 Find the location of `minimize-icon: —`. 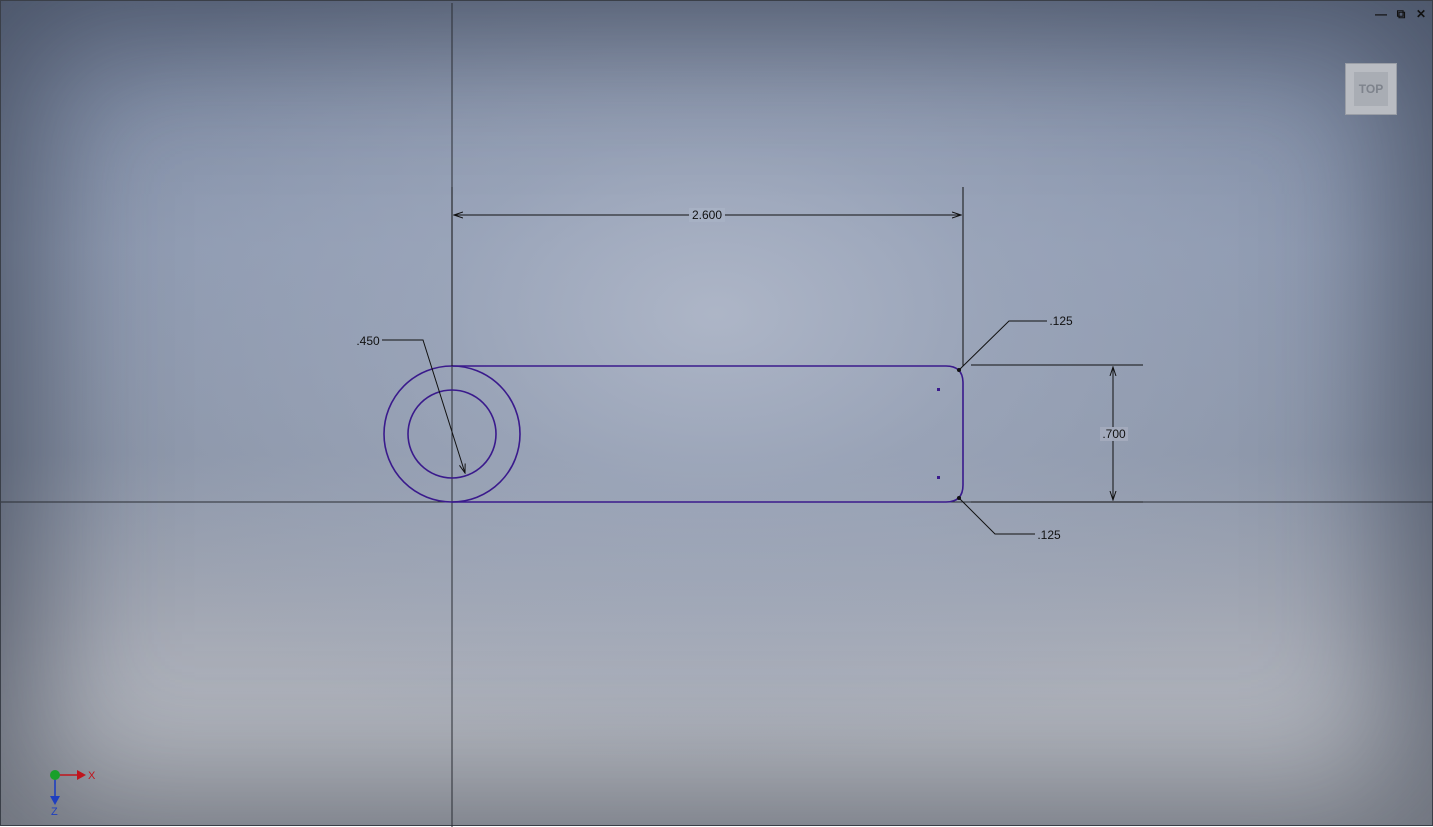

minimize-icon: — is located at coordinates (1381, 14).